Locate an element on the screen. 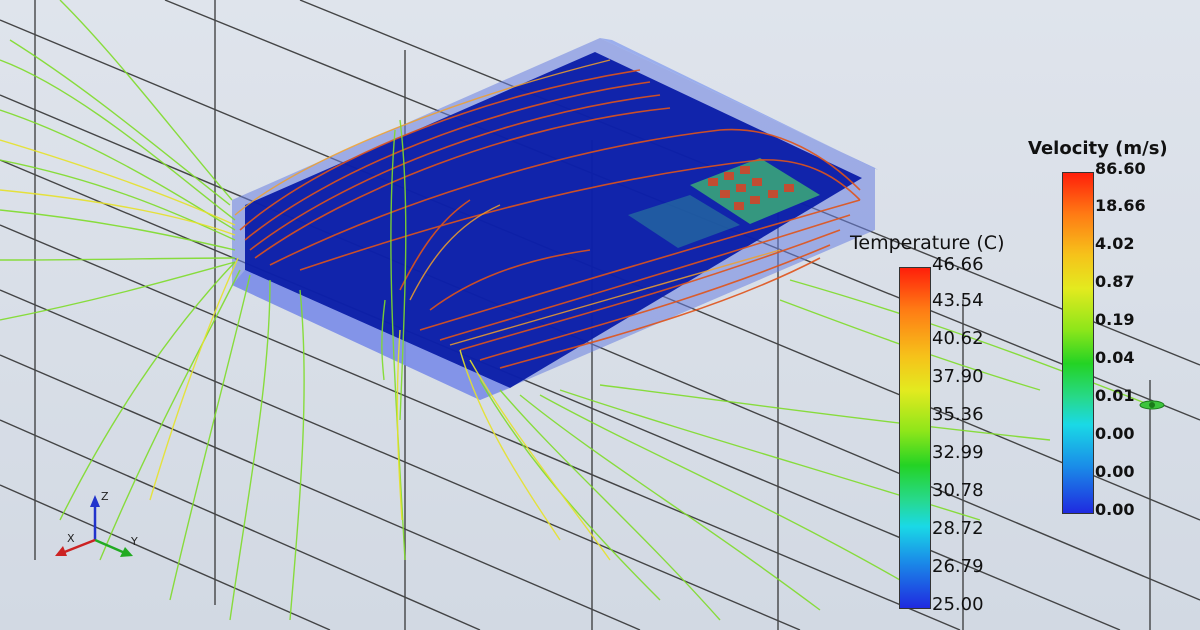 The height and width of the screenshot is (630, 1200). z-axis-label: Z is located at coordinates (105, 496).